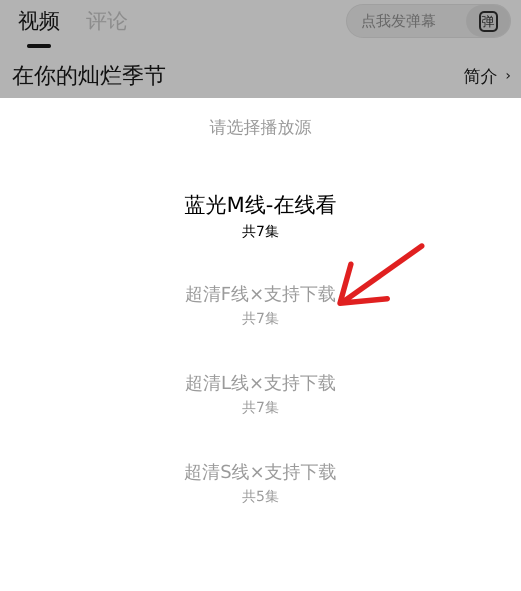  I want to click on intro-link: 简介 ›, so click(487, 76).